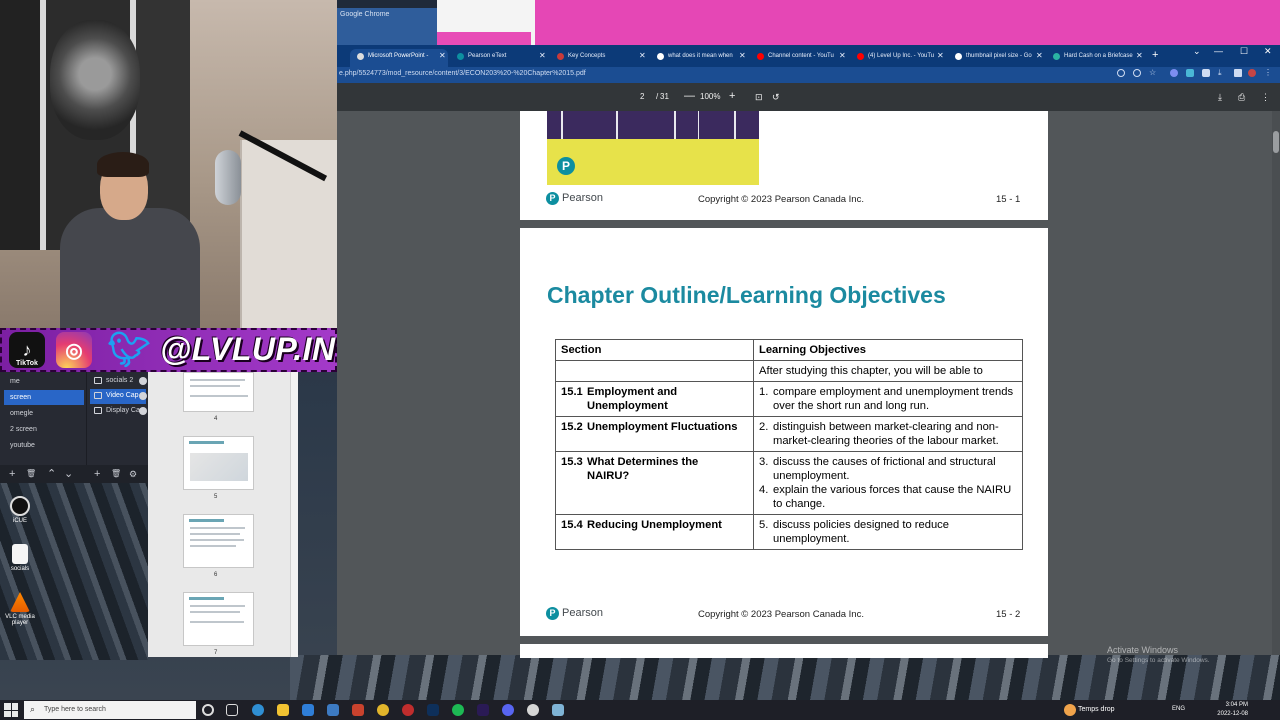 This screenshot has height=720, width=1280. I want to click on obs-icon, so click(408, 710).